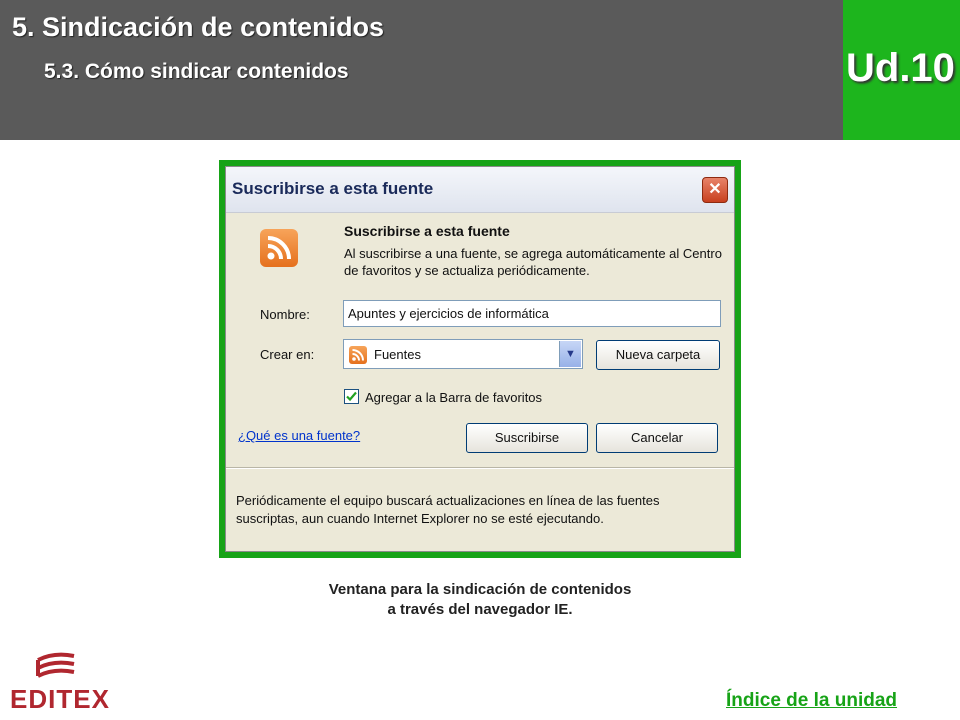 The image size is (960, 720). I want to click on unit-badge: Ud.10, so click(901, 70).